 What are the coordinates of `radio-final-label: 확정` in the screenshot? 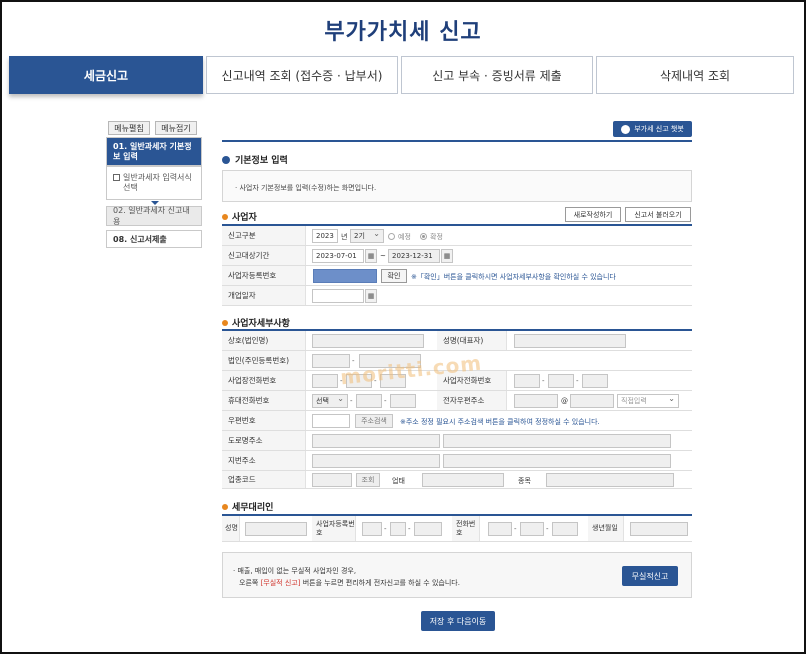 It's located at (436, 237).